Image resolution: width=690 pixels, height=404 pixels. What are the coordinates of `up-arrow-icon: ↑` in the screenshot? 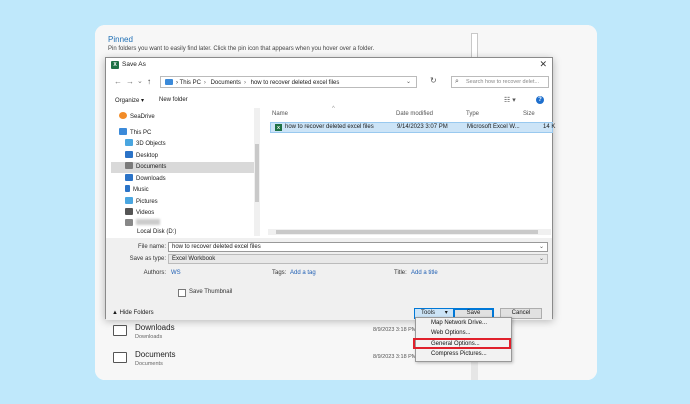 It's located at (149, 81).